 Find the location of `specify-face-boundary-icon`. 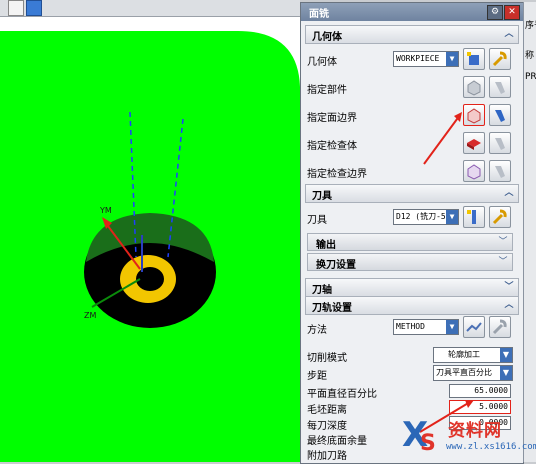

specify-face-boundary-icon is located at coordinates (474, 115).